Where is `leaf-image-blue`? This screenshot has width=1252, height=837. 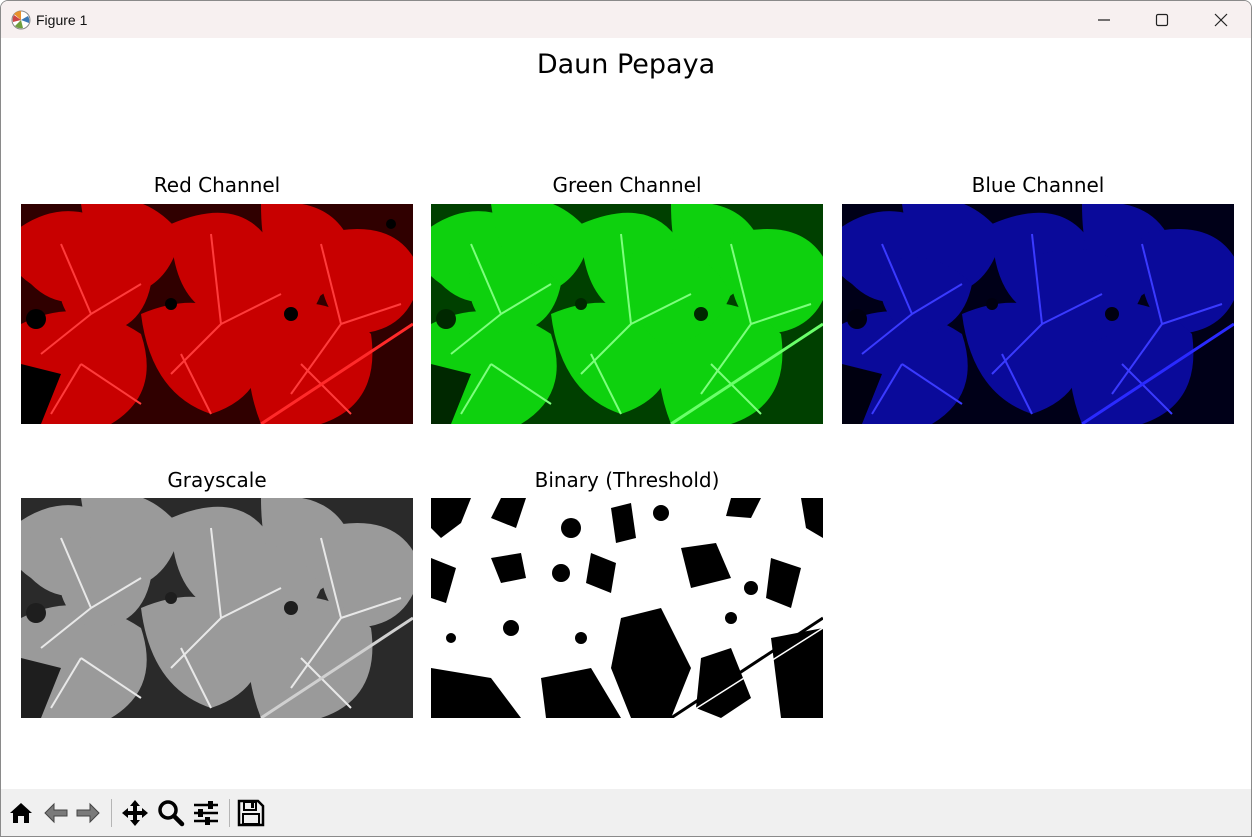 leaf-image-blue is located at coordinates (1038, 314).